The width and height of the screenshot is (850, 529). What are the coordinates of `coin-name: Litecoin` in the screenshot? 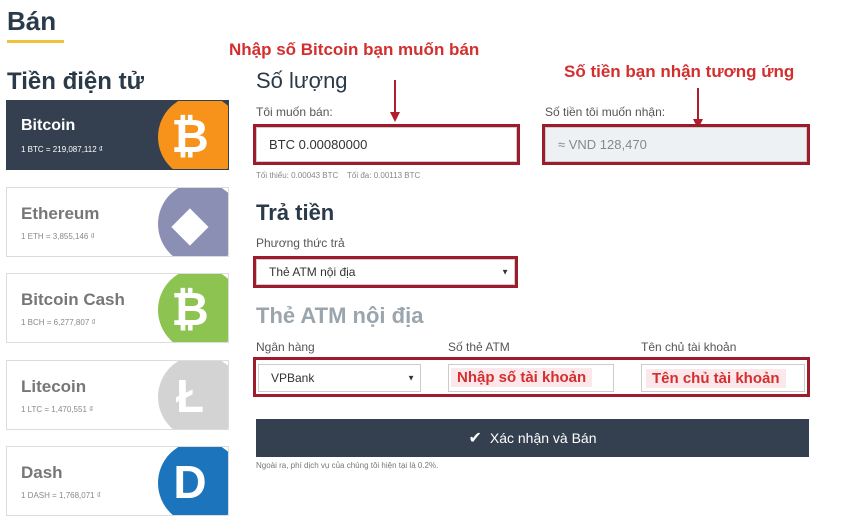 It's located at (54, 386).